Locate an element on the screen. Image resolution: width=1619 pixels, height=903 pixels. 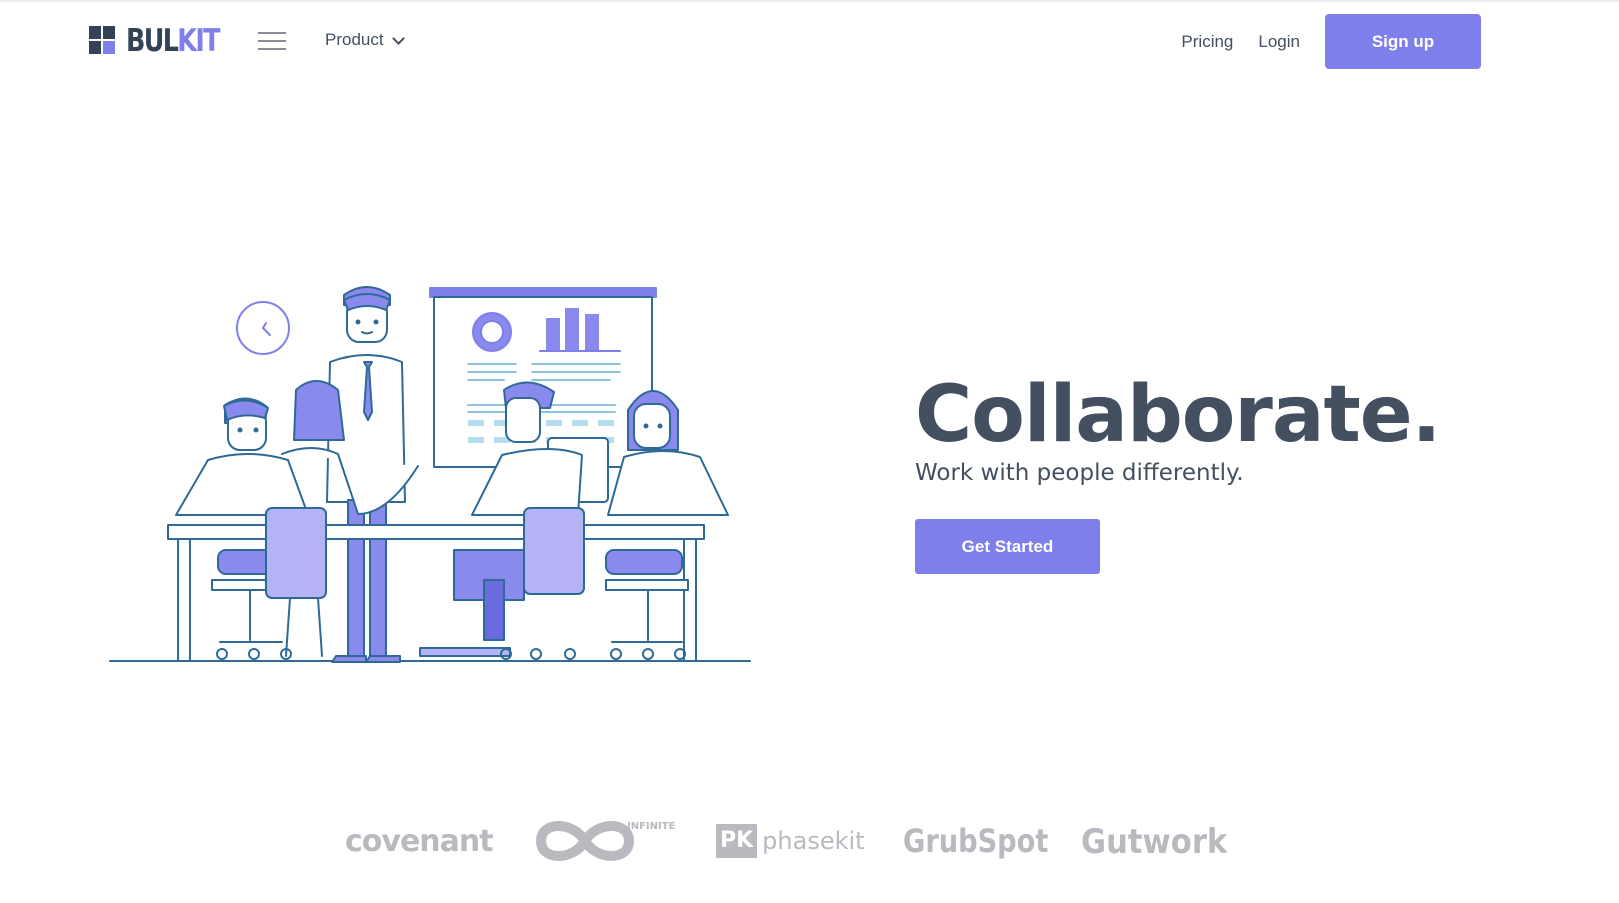
meeting-table is located at coordinates (436, 593).